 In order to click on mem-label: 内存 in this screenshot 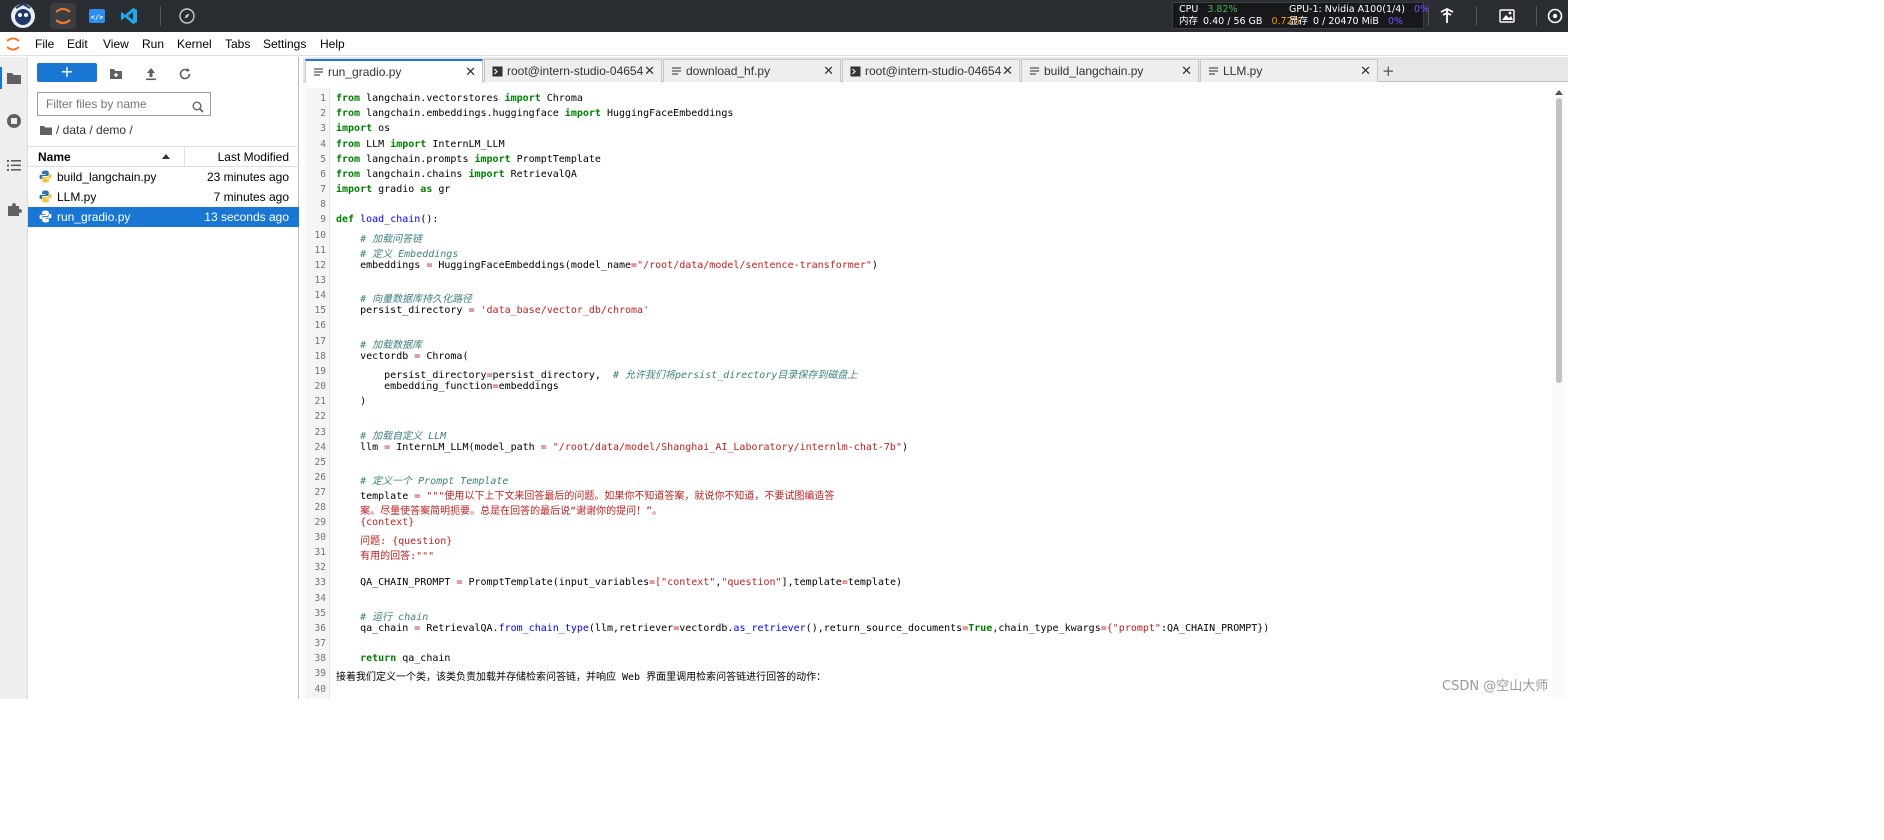, I will do `click(1189, 21)`.